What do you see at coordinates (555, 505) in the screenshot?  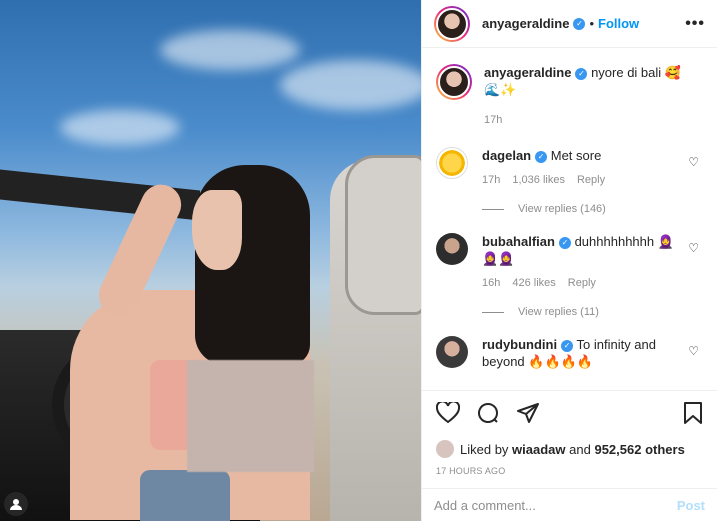 I see `comment-input` at bounding box center [555, 505].